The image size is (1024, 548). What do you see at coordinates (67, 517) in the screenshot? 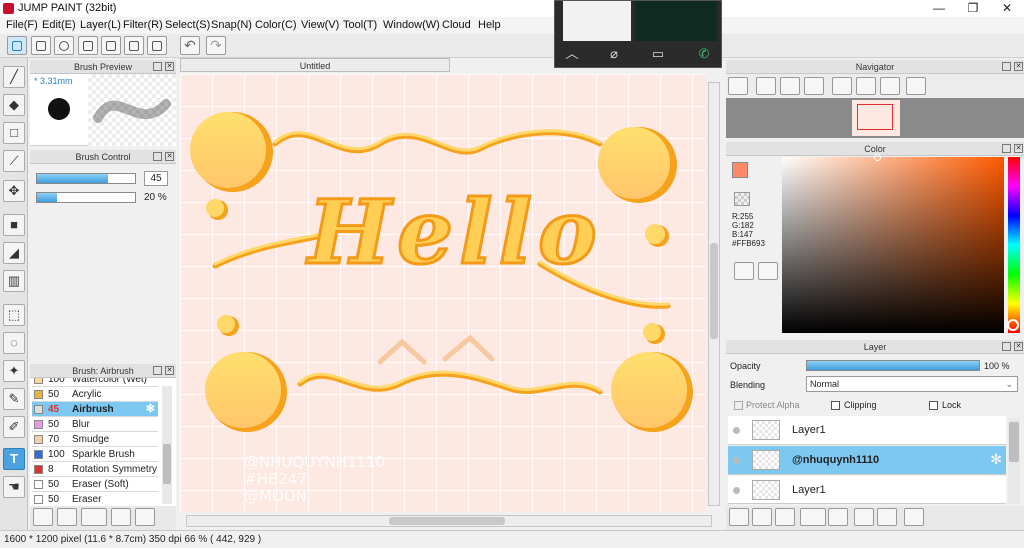
I see `new-brush-icon` at bounding box center [67, 517].